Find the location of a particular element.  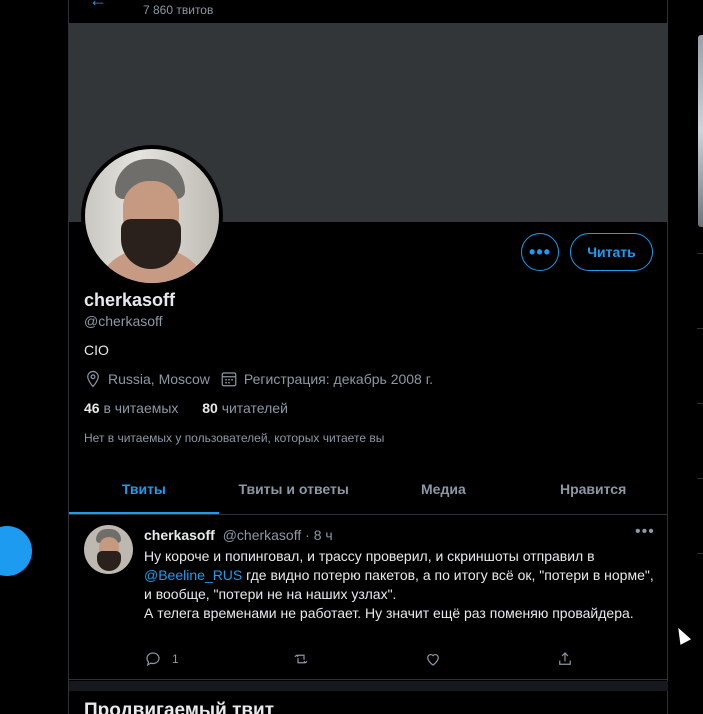

tab-likes: Нравится is located at coordinates (593, 488).